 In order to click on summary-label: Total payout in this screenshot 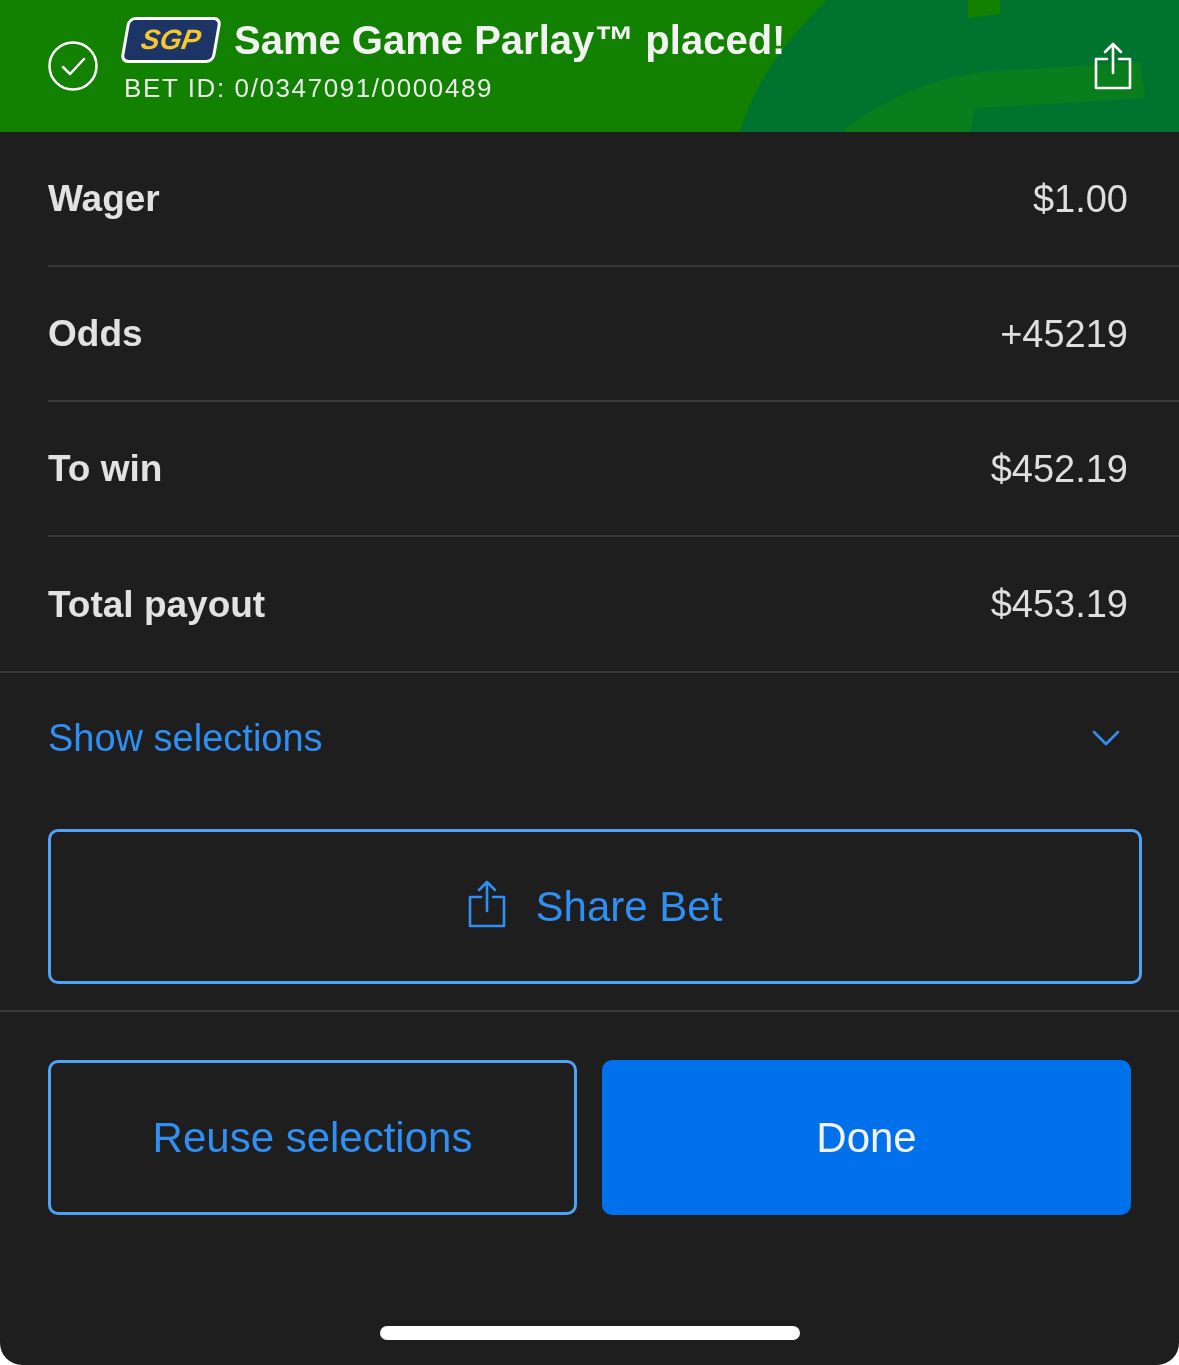, I will do `click(157, 604)`.